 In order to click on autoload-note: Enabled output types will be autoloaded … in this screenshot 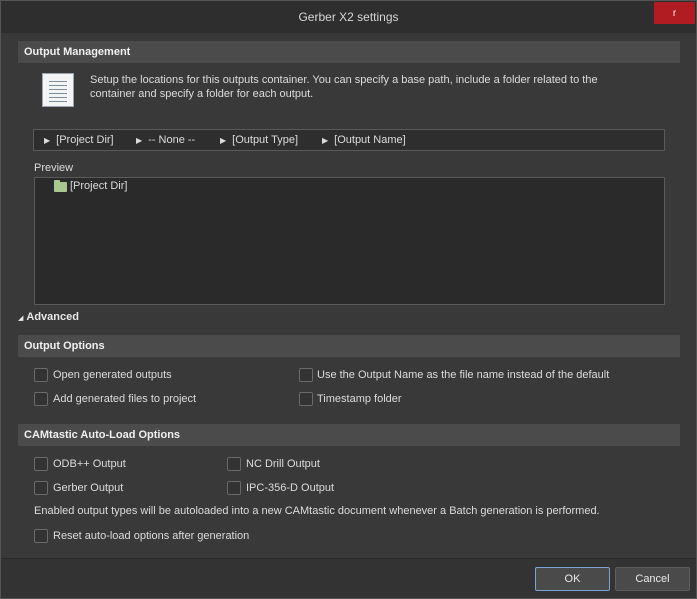, I will do `click(317, 511)`.